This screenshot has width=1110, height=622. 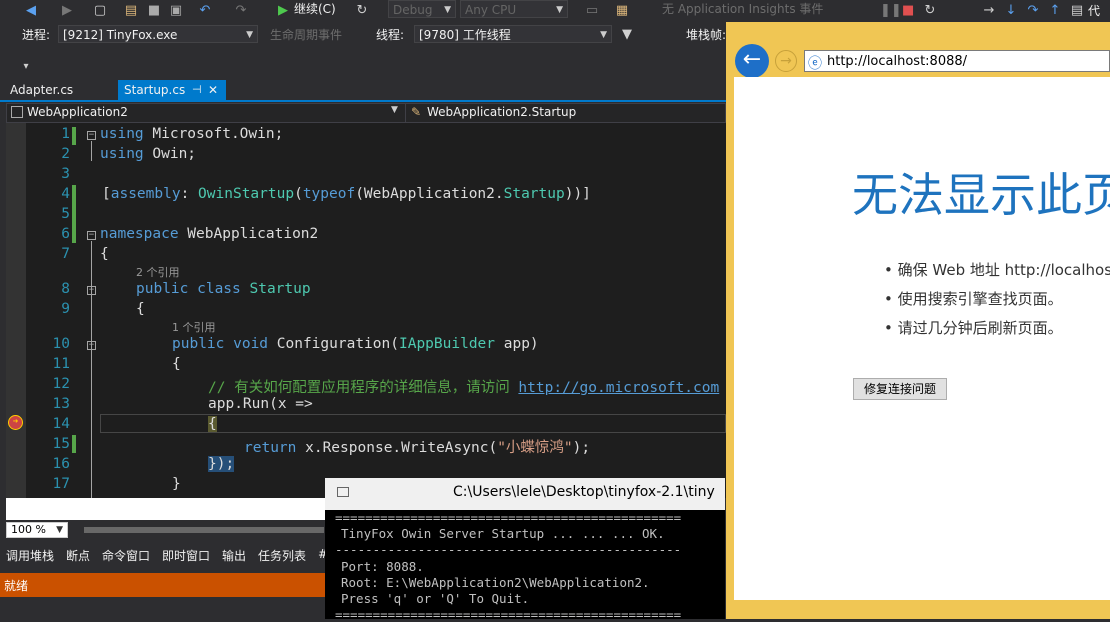 What do you see at coordinates (1033, 11) in the screenshot?
I see `step-over-icon: ↷` at bounding box center [1033, 11].